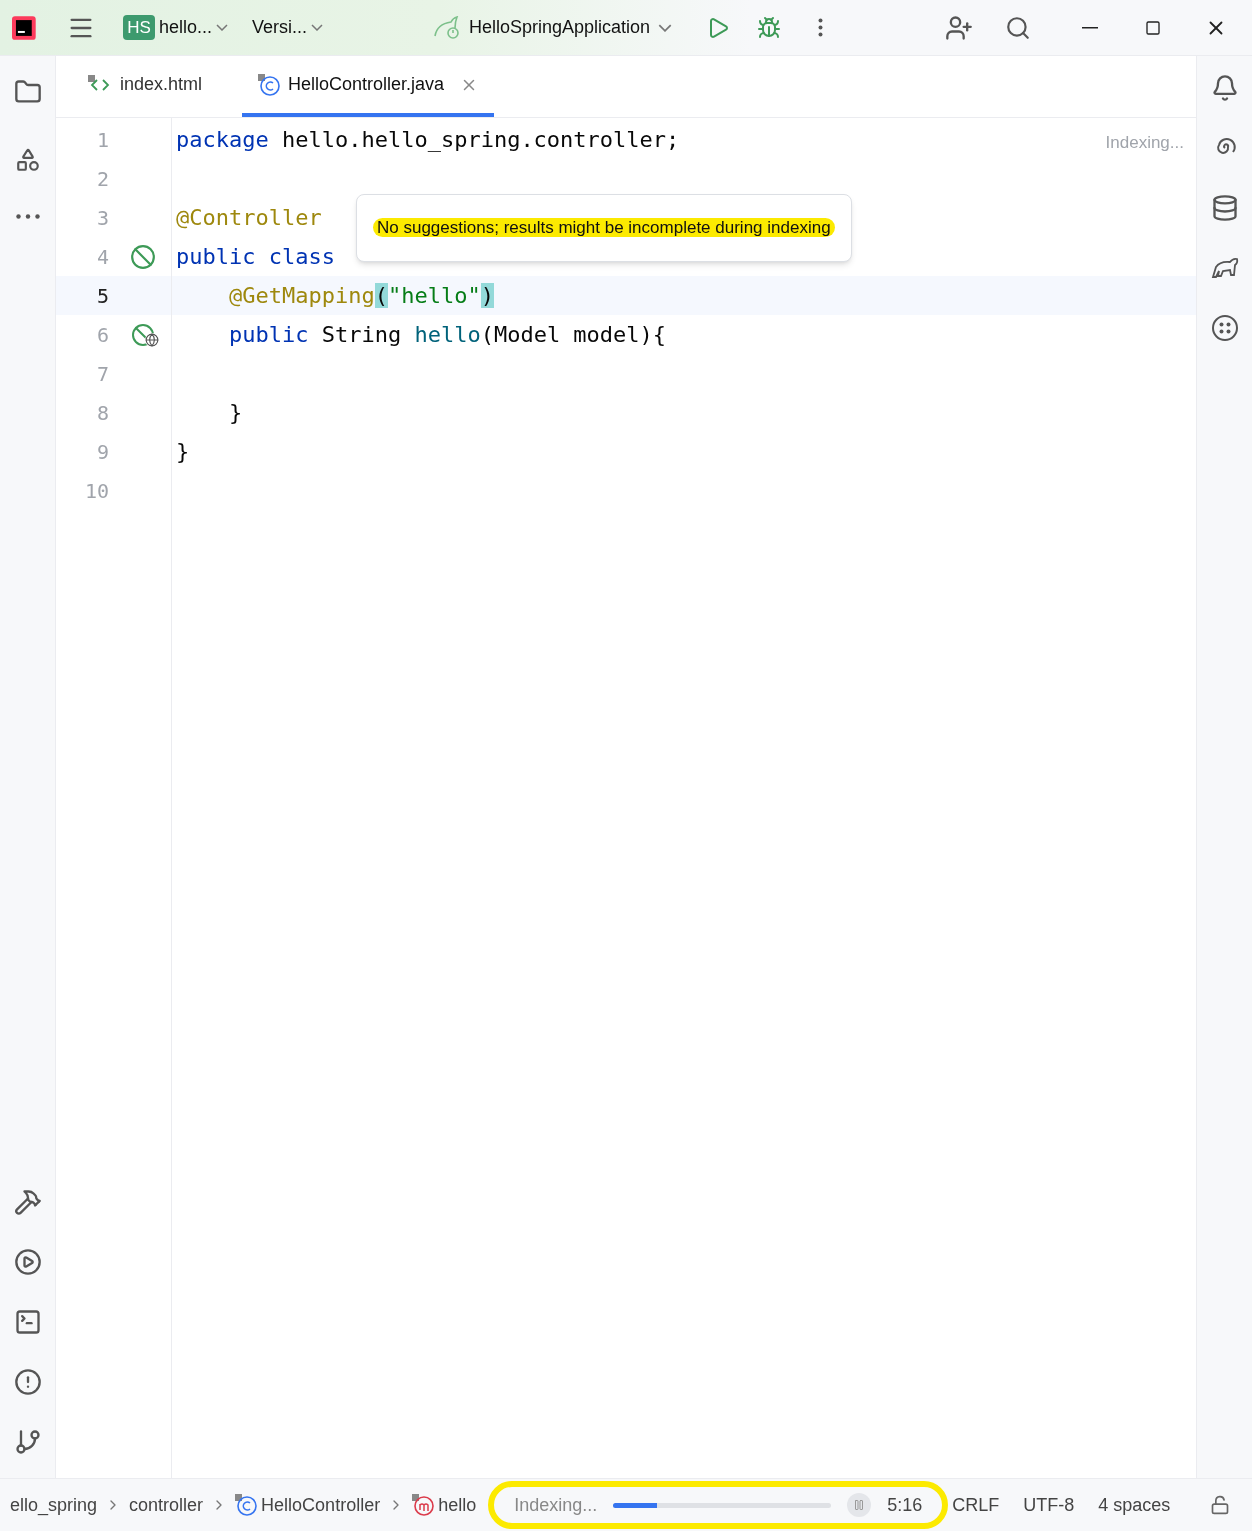  Describe the element at coordinates (27, 1442) in the screenshot. I see `branch-icon` at that location.